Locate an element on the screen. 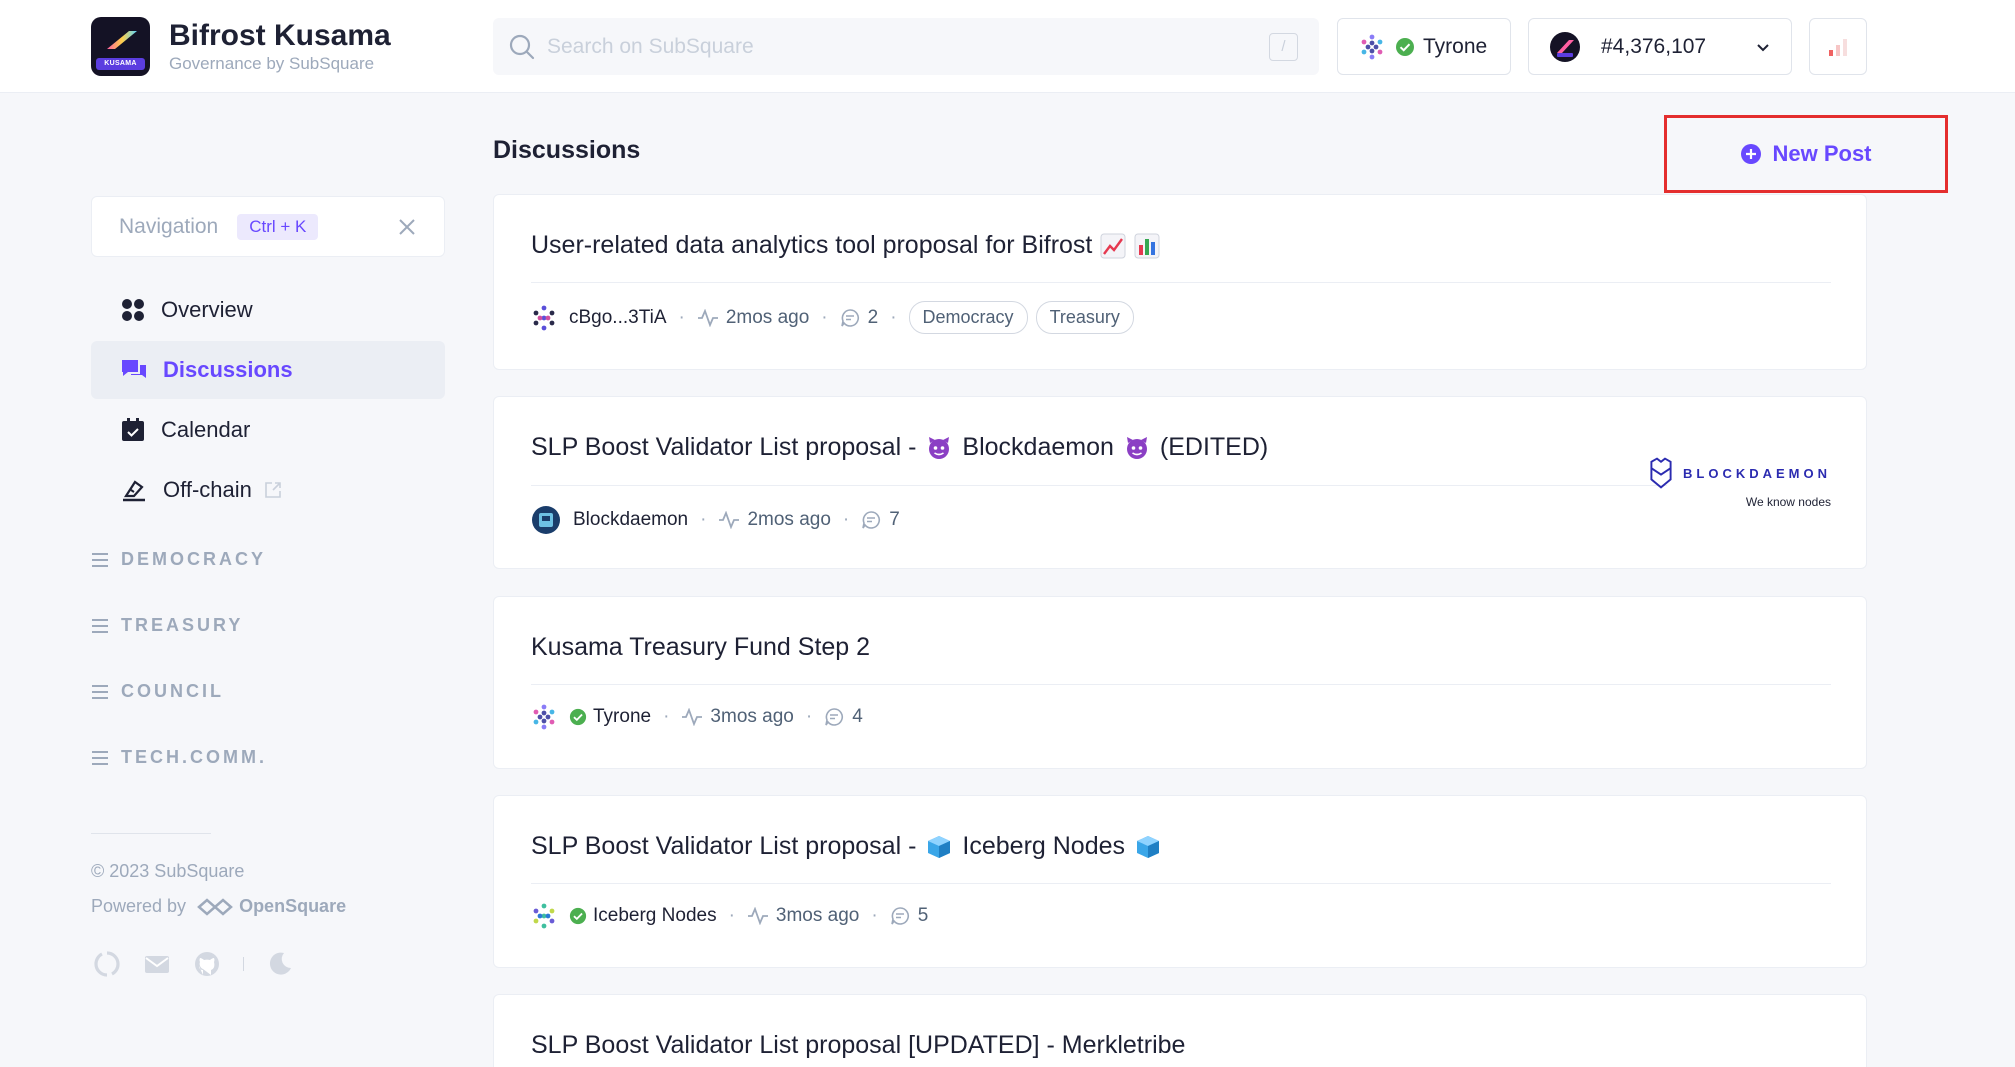 The height and width of the screenshot is (1067, 2015). post-title-mid: Blockdaemon is located at coordinates (1038, 447).